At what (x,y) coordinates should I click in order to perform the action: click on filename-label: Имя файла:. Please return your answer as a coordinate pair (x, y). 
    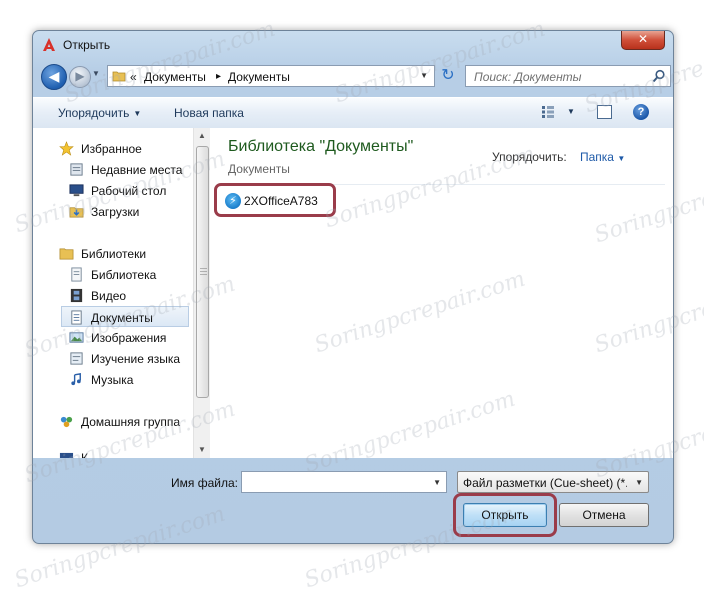
    Looking at the image, I should click on (204, 483).